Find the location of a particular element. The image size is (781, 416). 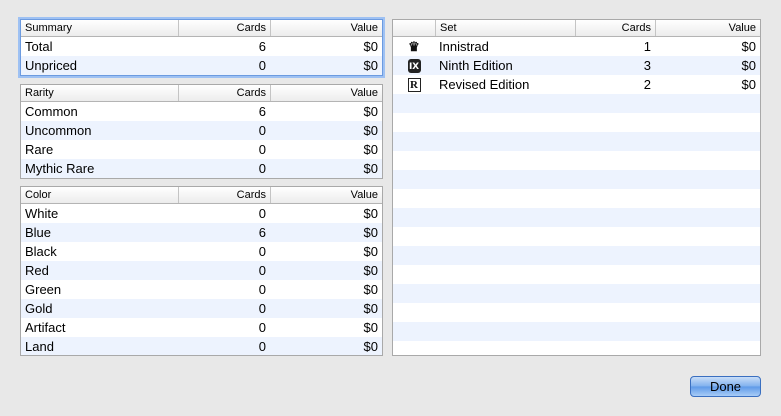

summary-table-body: Total 6 $0 Unpriced 0 $0 is located at coordinates (201, 56).